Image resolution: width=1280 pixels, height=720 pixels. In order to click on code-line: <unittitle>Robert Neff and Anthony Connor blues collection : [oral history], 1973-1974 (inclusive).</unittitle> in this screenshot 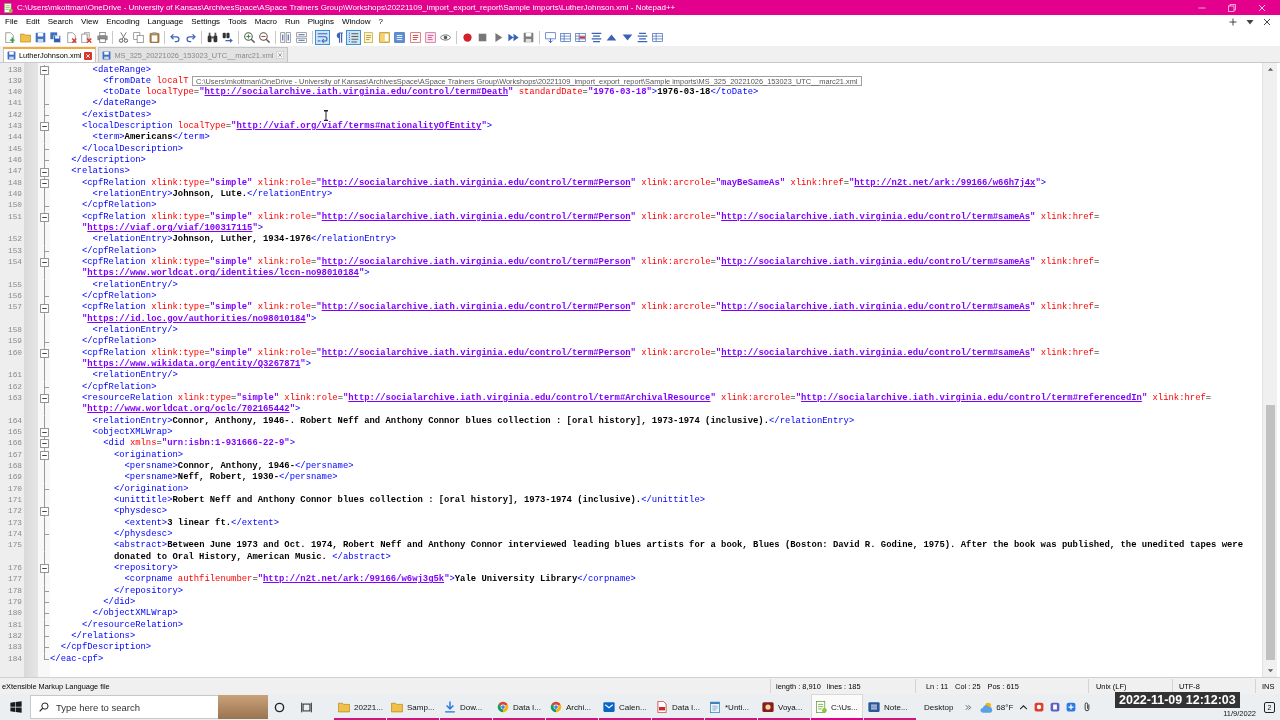, I will do `click(409, 500)`.